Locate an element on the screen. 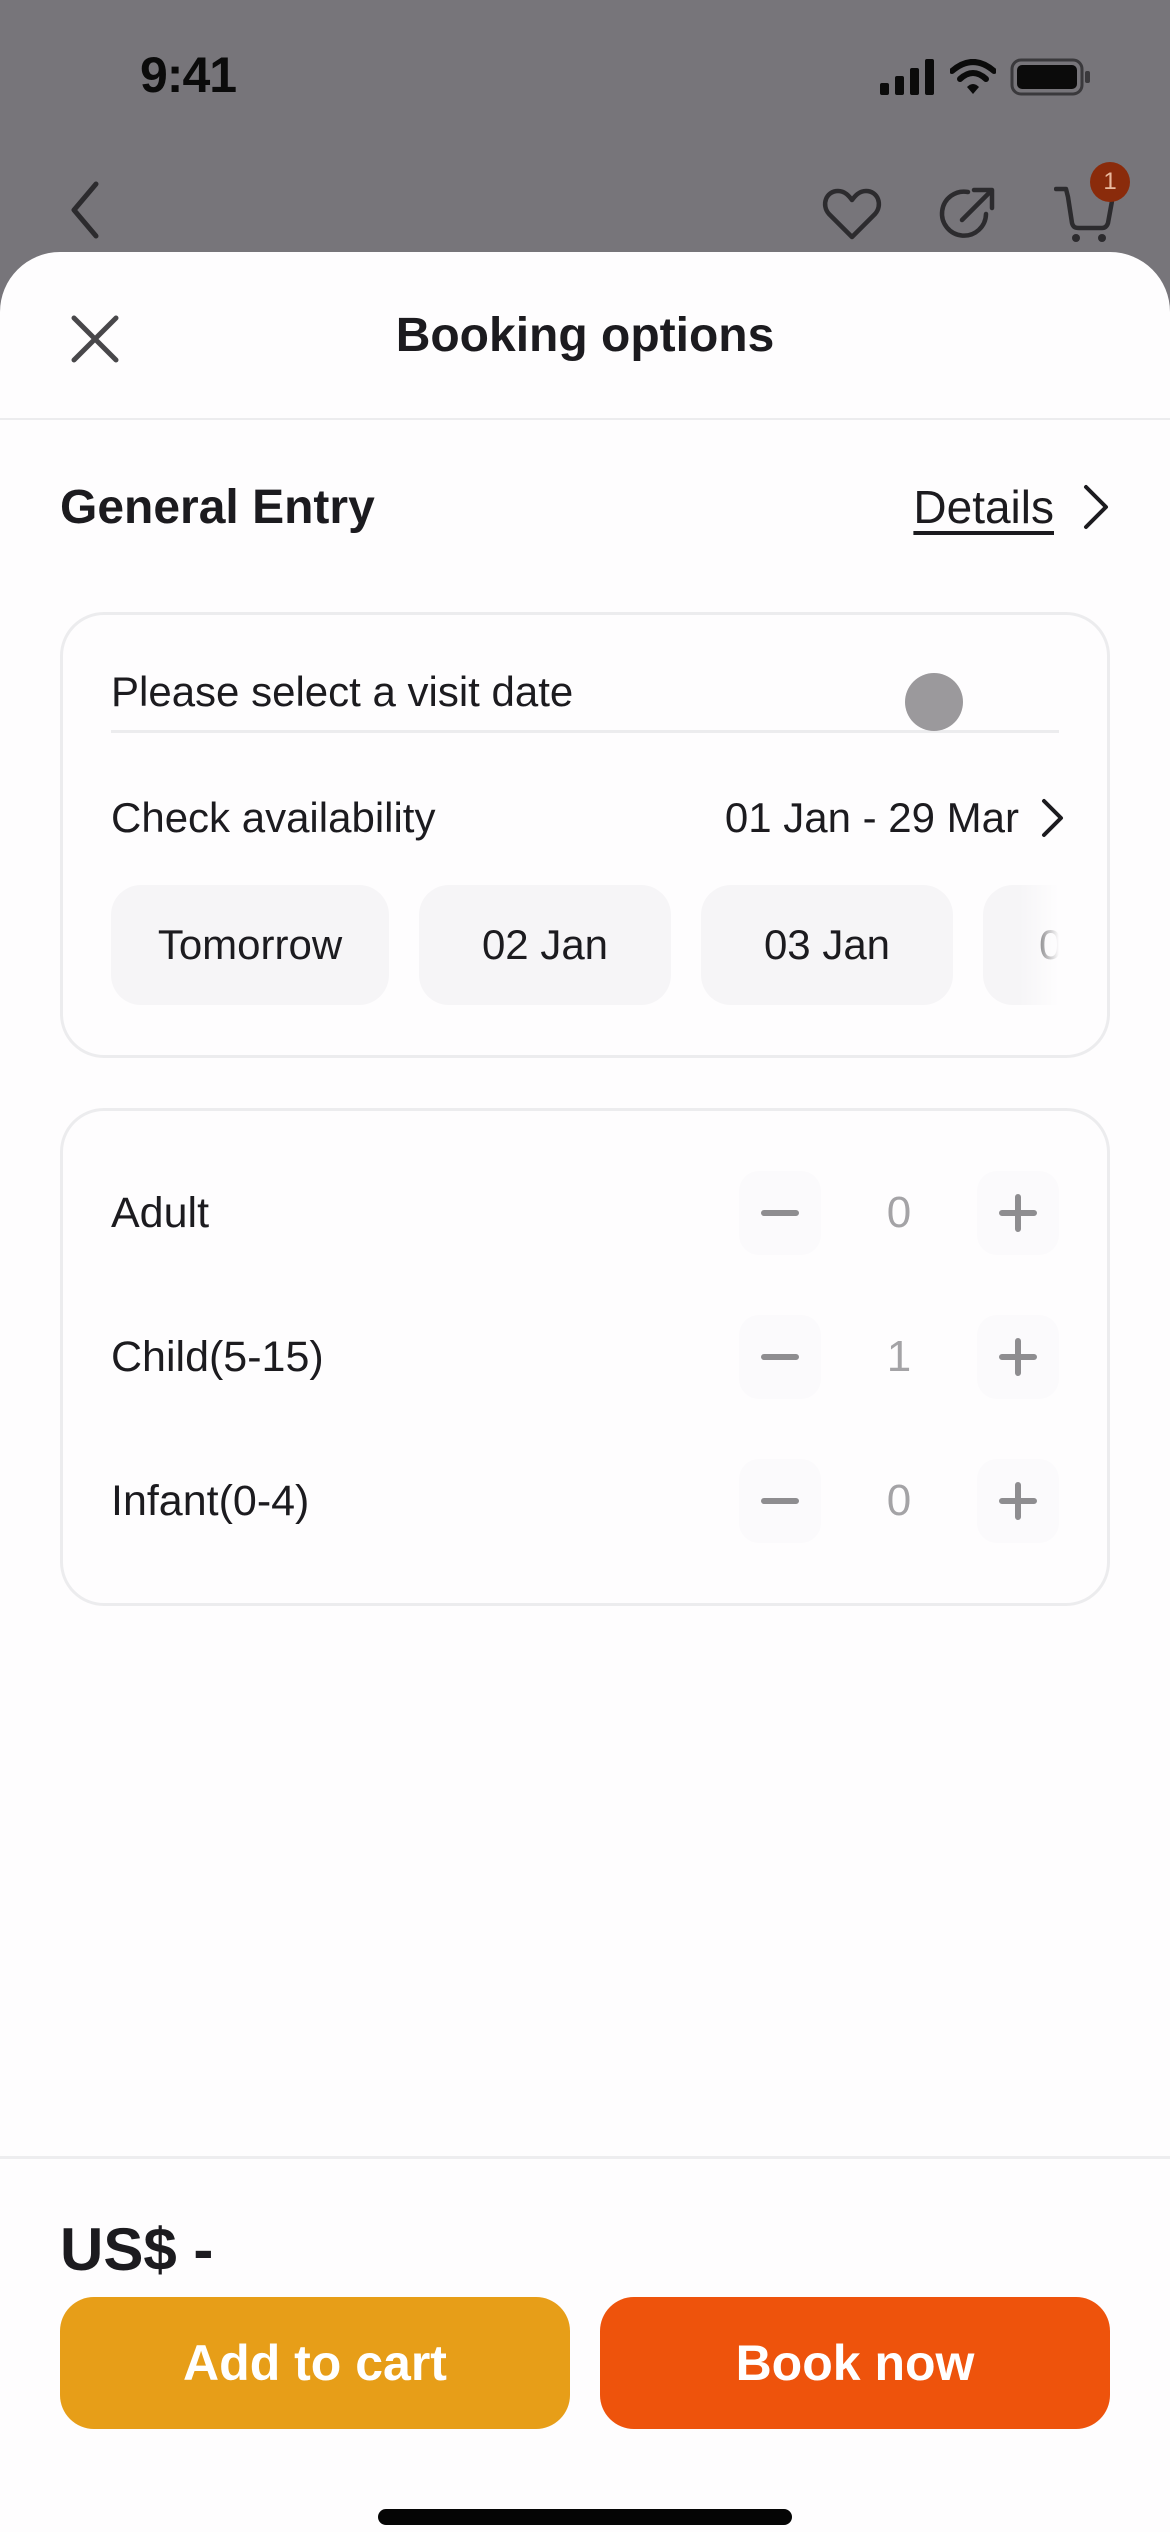 Image resolution: width=1170 pixels, height=2532 pixels. product-header: General Entry Details is located at coordinates (585, 507).